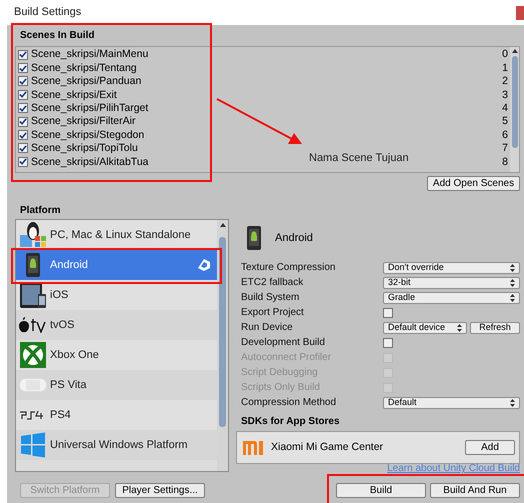 This screenshot has height=503, width=524. What do you see at coordinates (473, 183) in the screenshot?
I see `button: Add Open Scenes` at bounding box center [473, 183].